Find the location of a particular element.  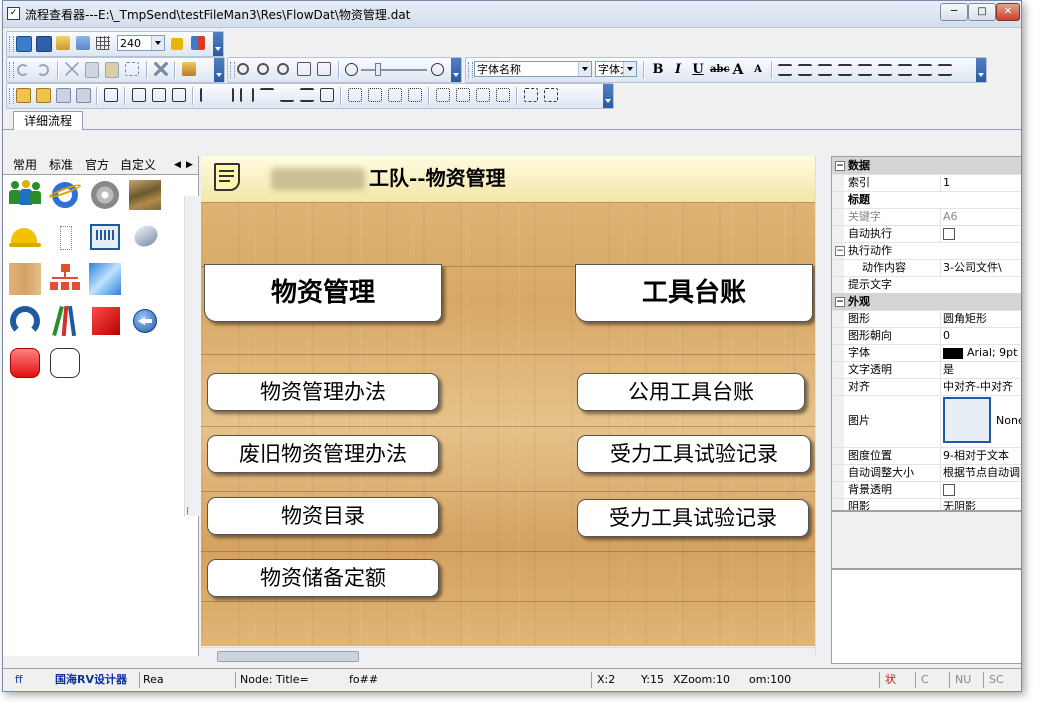

zoom-minus-icon is located at coordinates (351, 69).